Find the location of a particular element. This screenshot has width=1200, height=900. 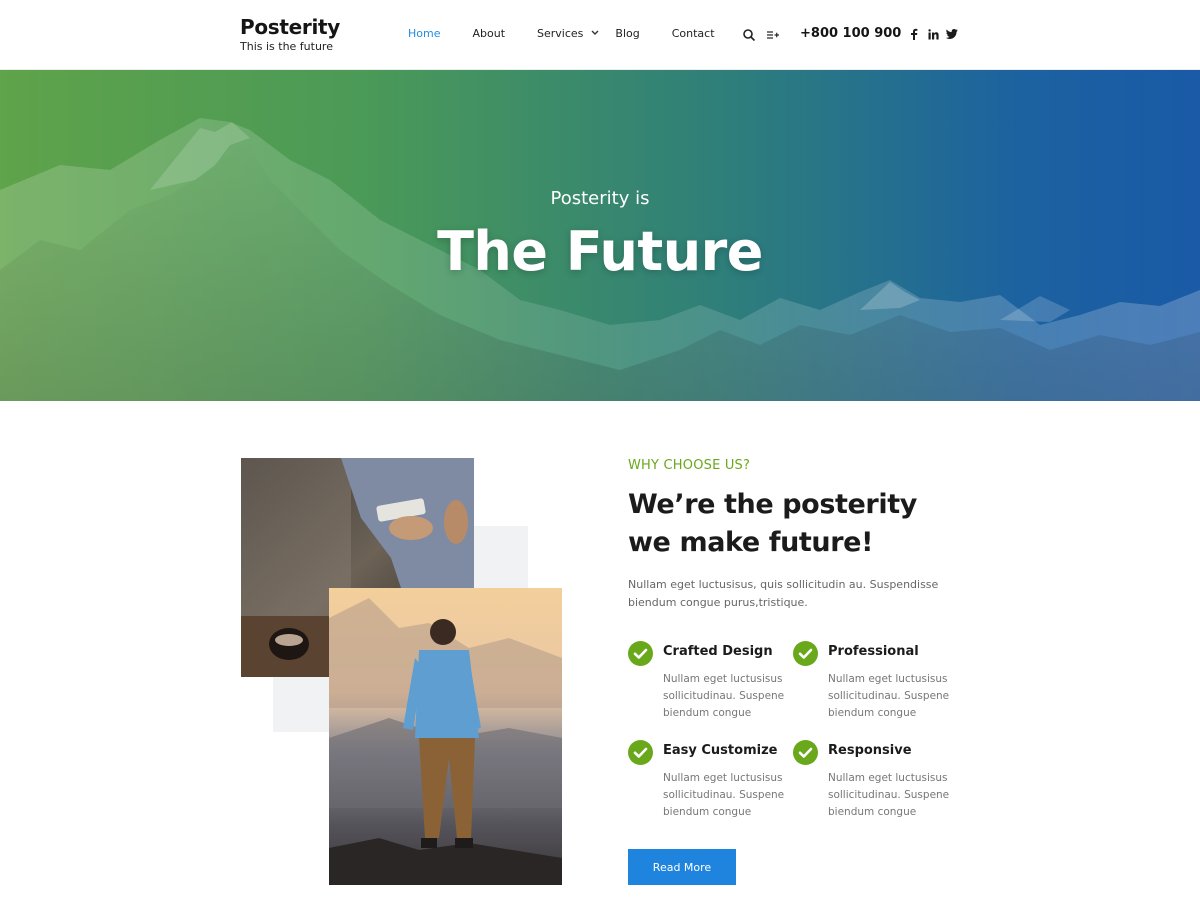

facebook-icon is located at coordinates (914, 34).